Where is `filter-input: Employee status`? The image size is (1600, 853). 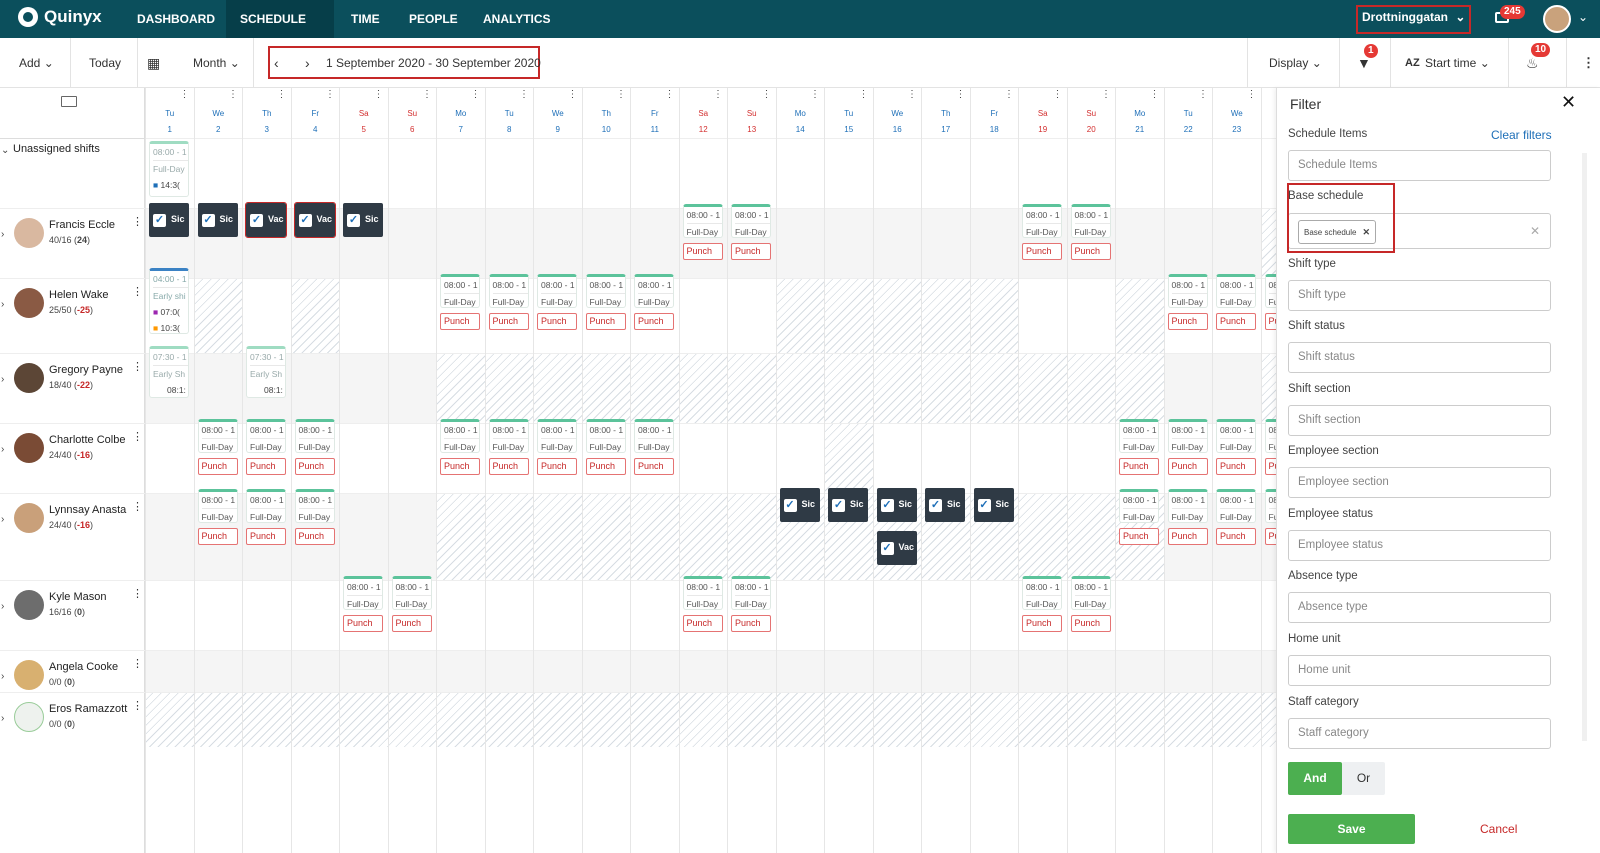
filter-input: Employee status is located at coordinates (1419, 545).